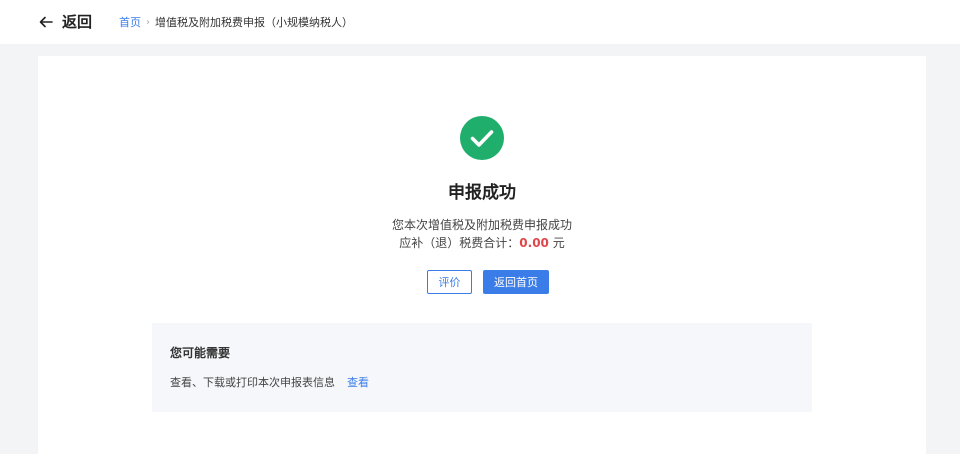  What do you see at coordinates (77, 22) in the screenshot?
I see `back-label: 返回` at bounding box center [77, 22].